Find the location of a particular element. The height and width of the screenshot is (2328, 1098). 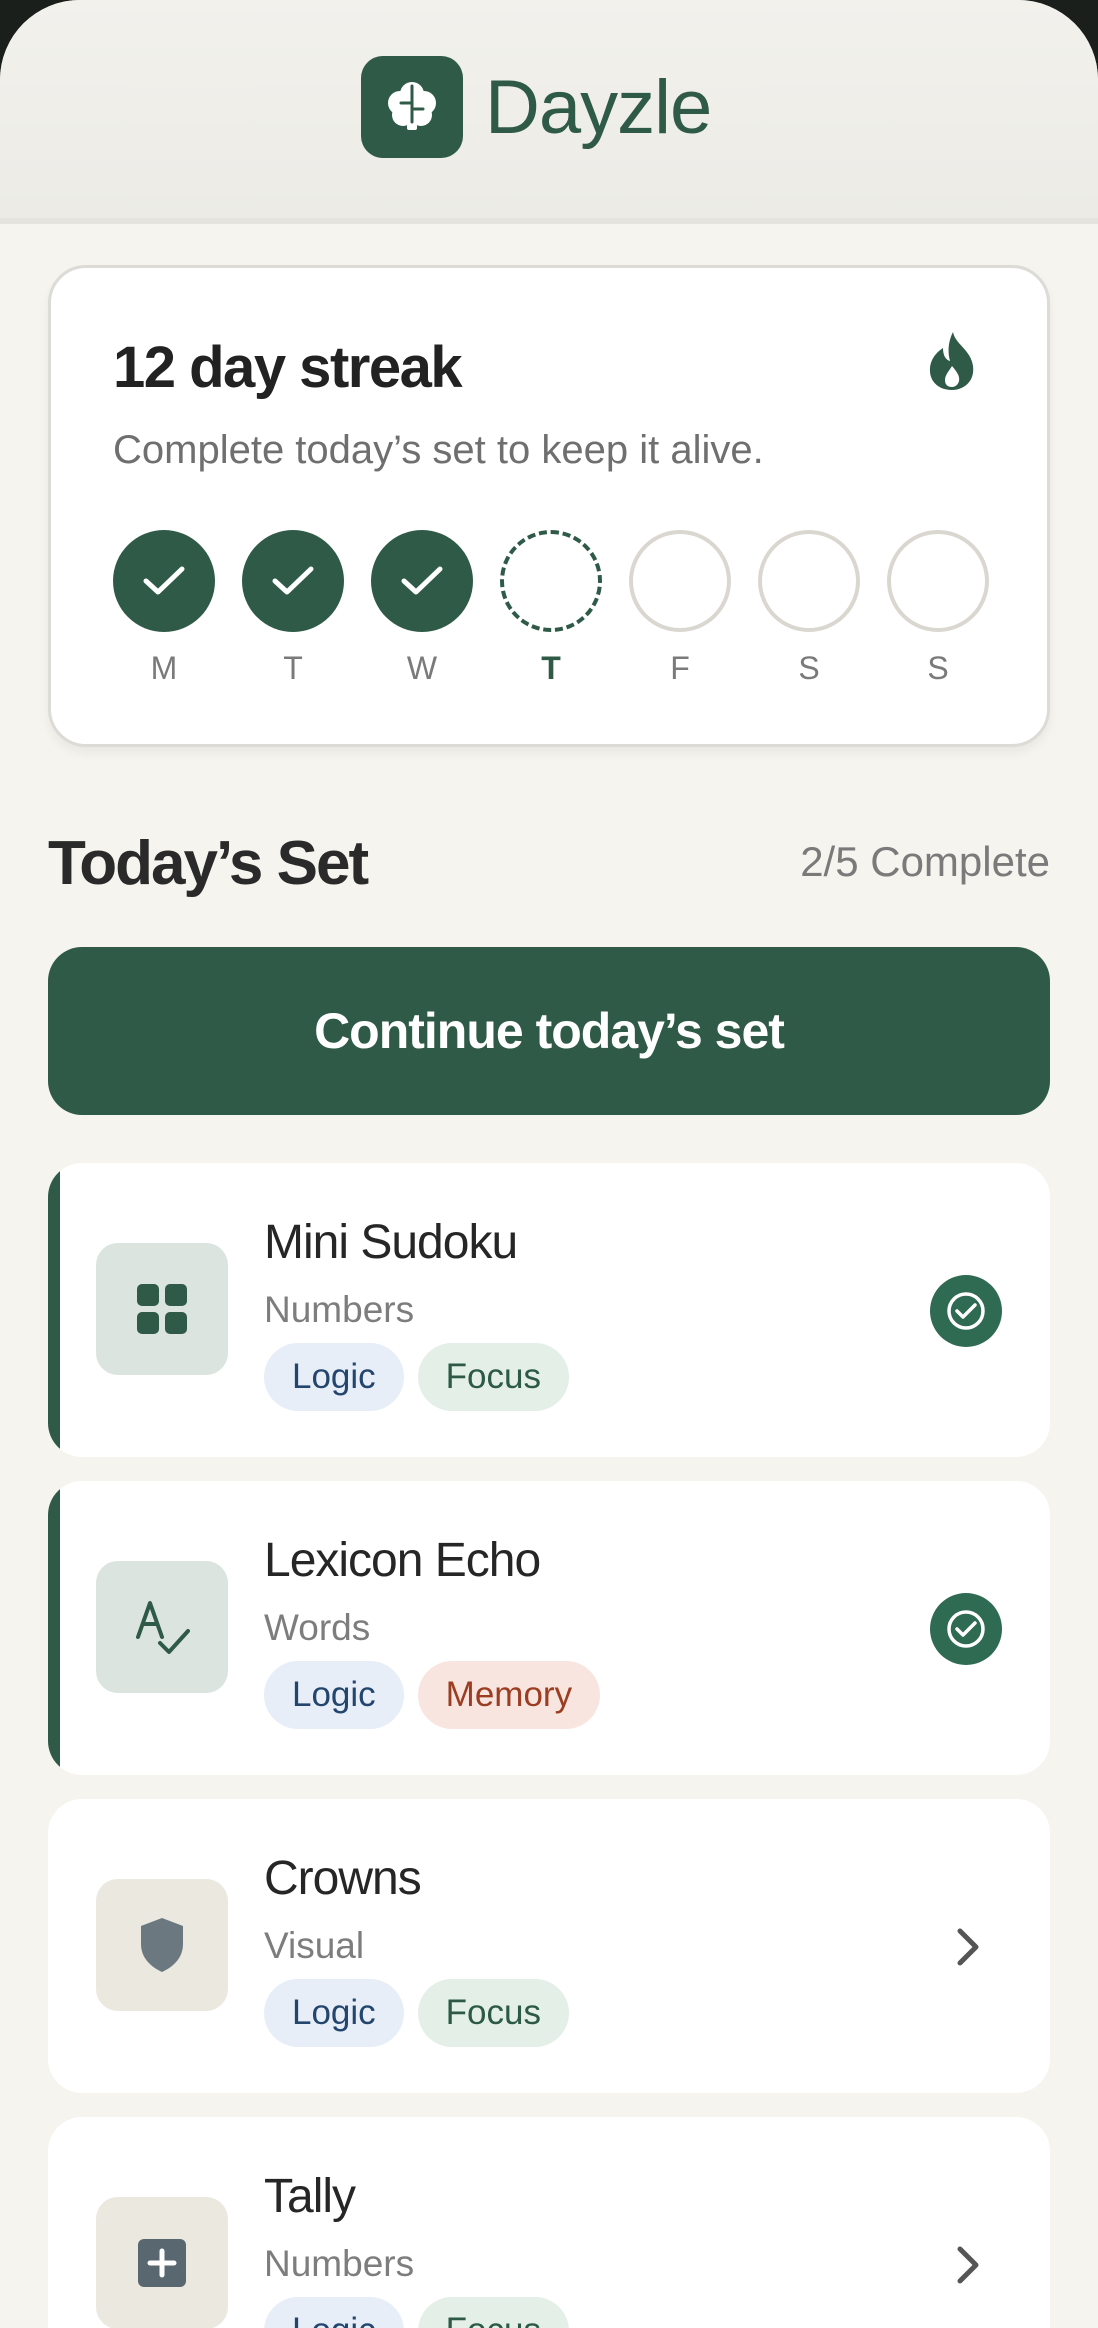

day-tuesday: T is located at coordinates (293, 608).